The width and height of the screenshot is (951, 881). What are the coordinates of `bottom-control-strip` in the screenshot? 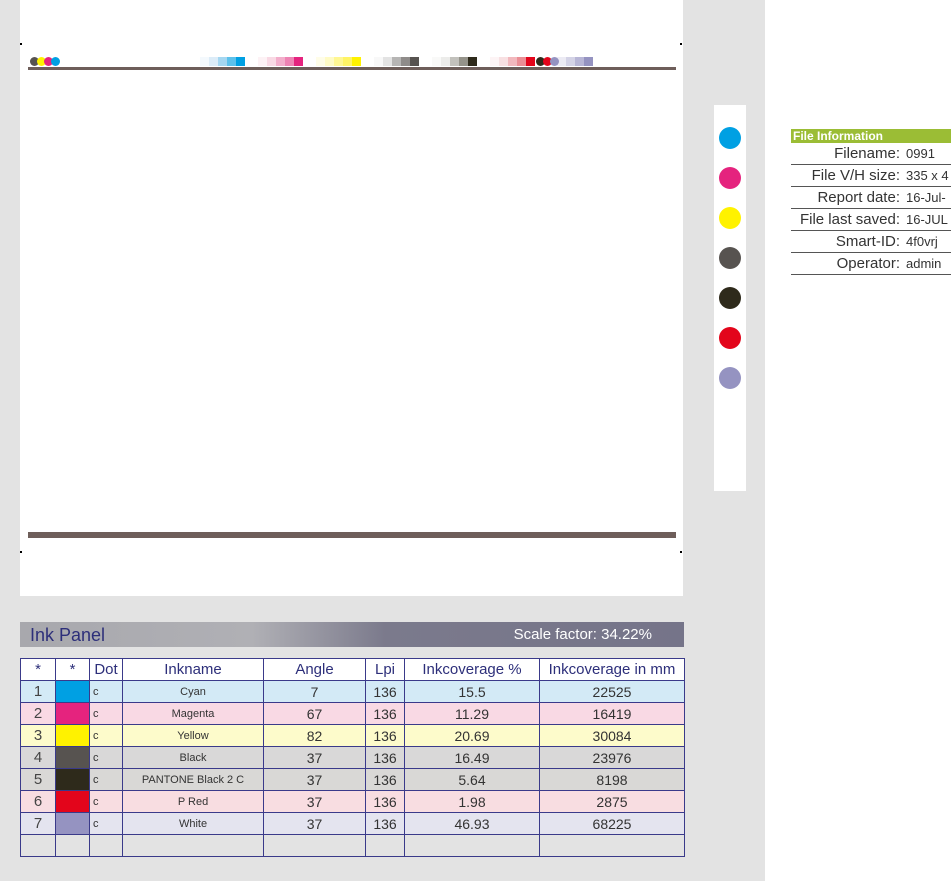 It's located at (352, 535).